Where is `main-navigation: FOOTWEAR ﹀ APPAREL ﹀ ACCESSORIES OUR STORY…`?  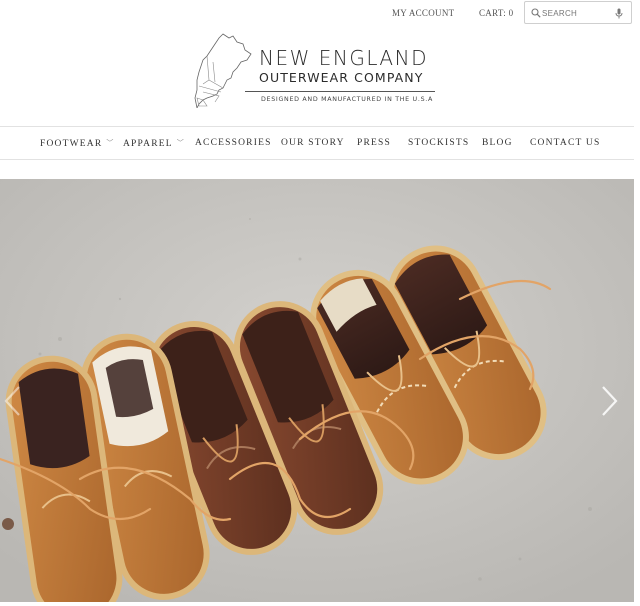 main-navigation: FOOTWEAR ﹀ APPAREL ﹀ ACCESSORIES OUR STORY… is located at coordinates (317, 143).